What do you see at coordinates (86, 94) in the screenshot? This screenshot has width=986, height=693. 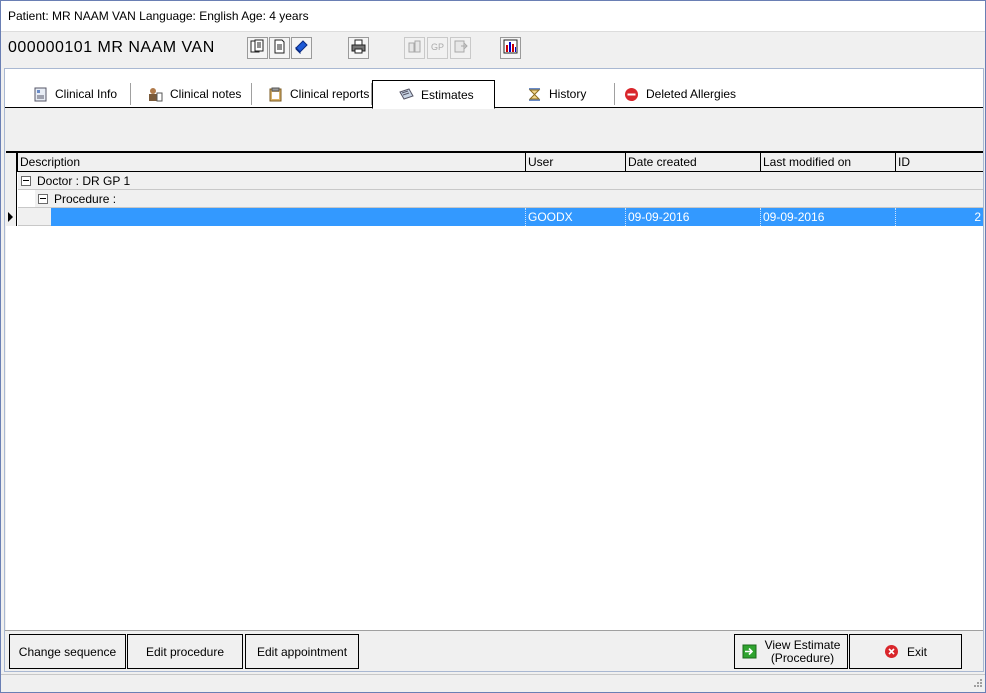 I see `tab-label: Clinical Info` at bounding box center [86, 94].